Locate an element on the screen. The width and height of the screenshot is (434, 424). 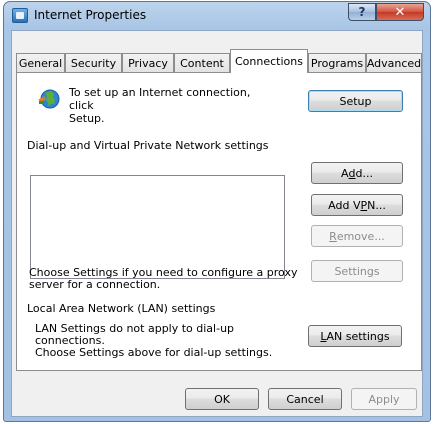
help-button: ? is located at coordinates (362, 12).